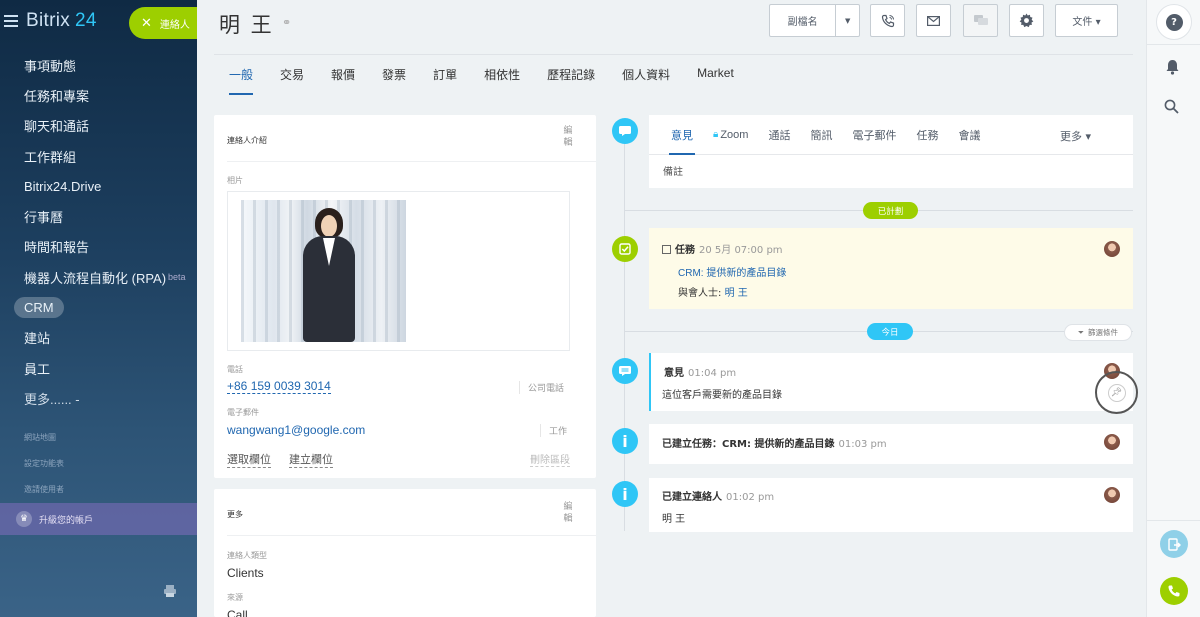 The image size is (1200, 617). What do you see at coordinates (625, 249) in the screenshot?
I see `task-check-icon` at bounding box center [625, 249].